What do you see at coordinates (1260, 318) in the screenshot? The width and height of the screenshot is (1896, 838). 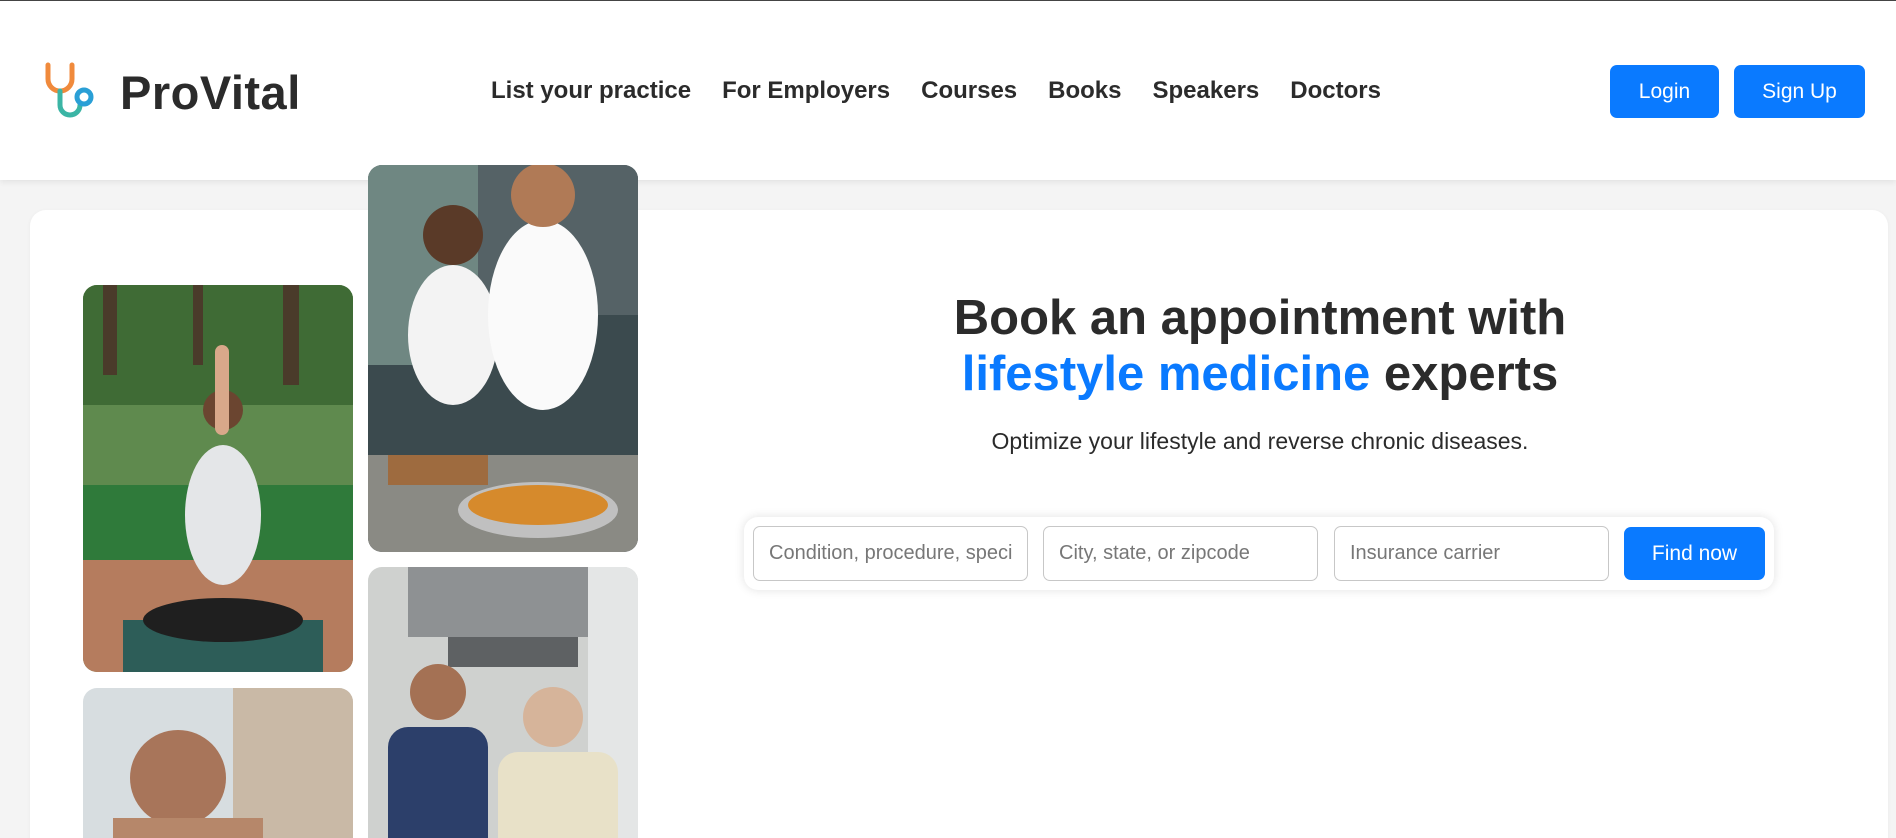 I see `hero-title-line1: Book an appointment with` at bounding box center [1260, 318].